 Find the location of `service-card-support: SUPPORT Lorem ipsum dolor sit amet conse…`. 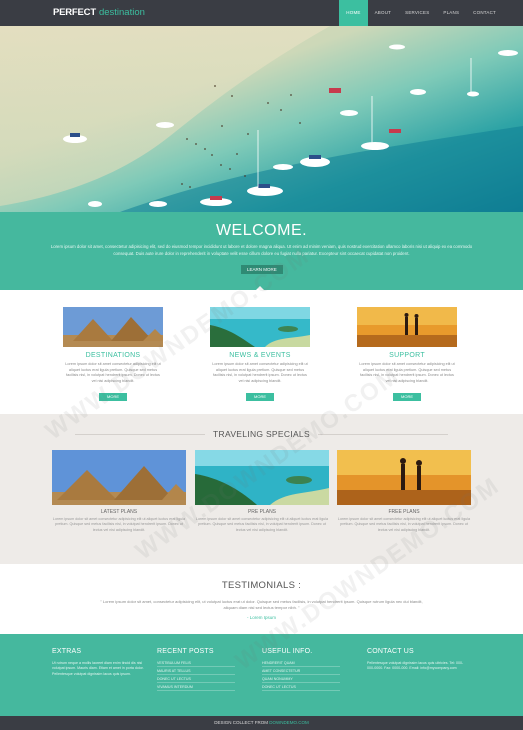

service-card-support: SUPPORT Lorem ipsum dolor sit amet conse… is located at coordinates (407, 355).